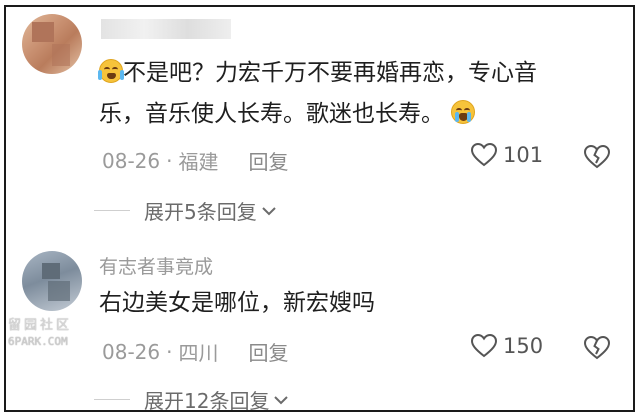 The width and height of the screenshot is (640, 417). I want to click on expand-replies-button: 展开12条回复, so click(191, 399).